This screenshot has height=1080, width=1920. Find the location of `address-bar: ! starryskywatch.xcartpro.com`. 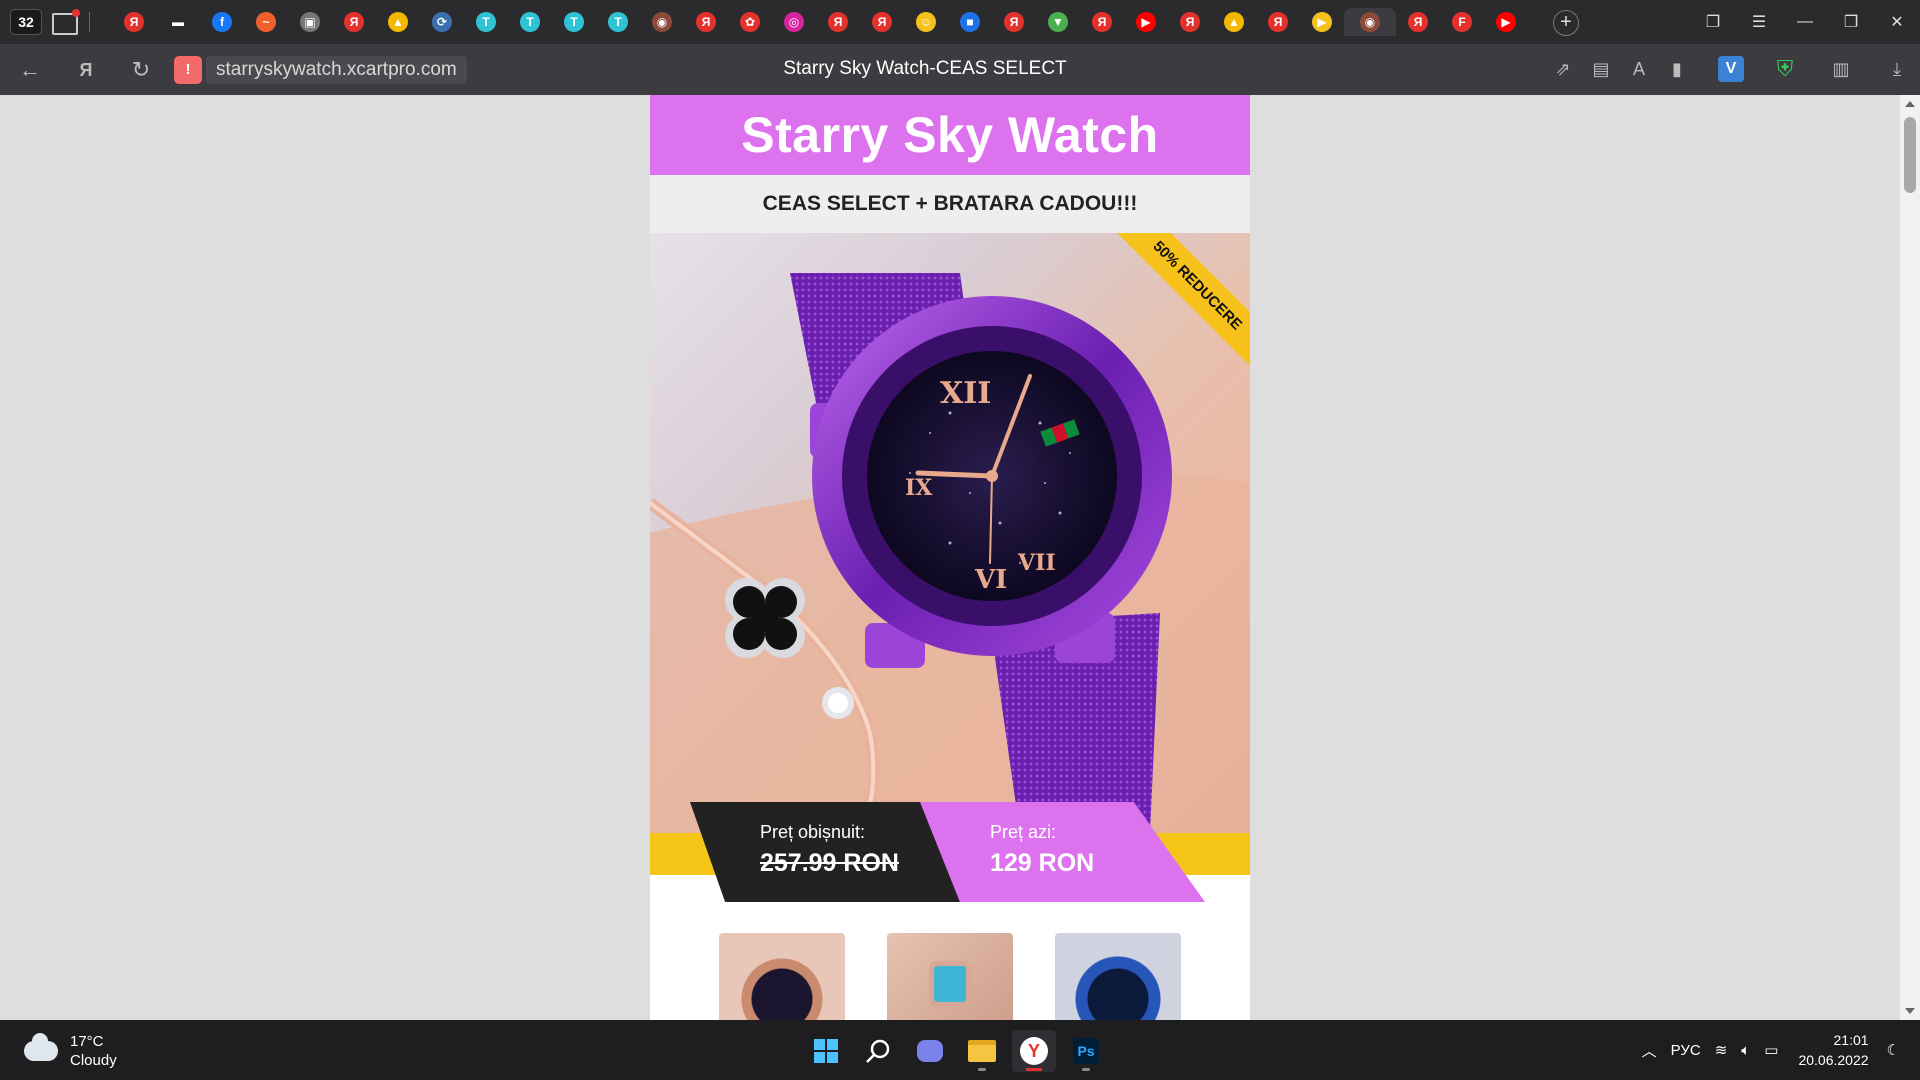

address-bar: ! starryskywatch.xcartpro.com is located at coordinates (320, 70).